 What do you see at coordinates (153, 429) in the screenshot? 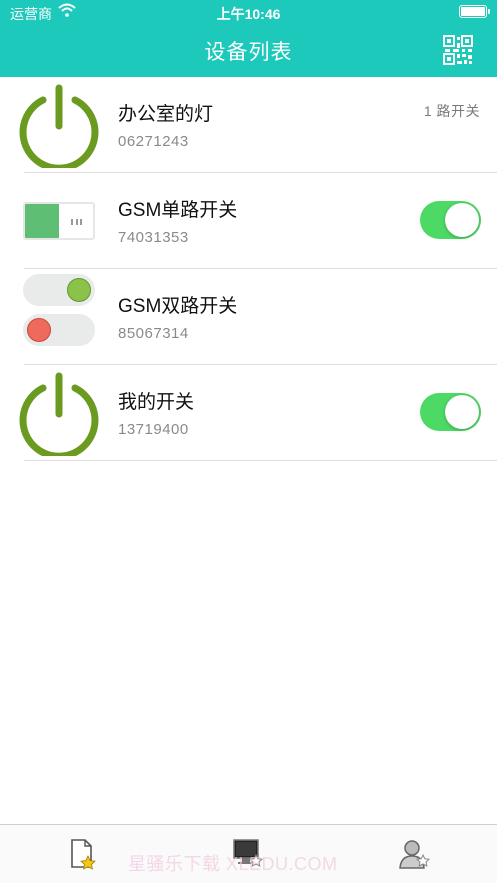
I see `device-id: 13719400` at bounding box center [153, 429].